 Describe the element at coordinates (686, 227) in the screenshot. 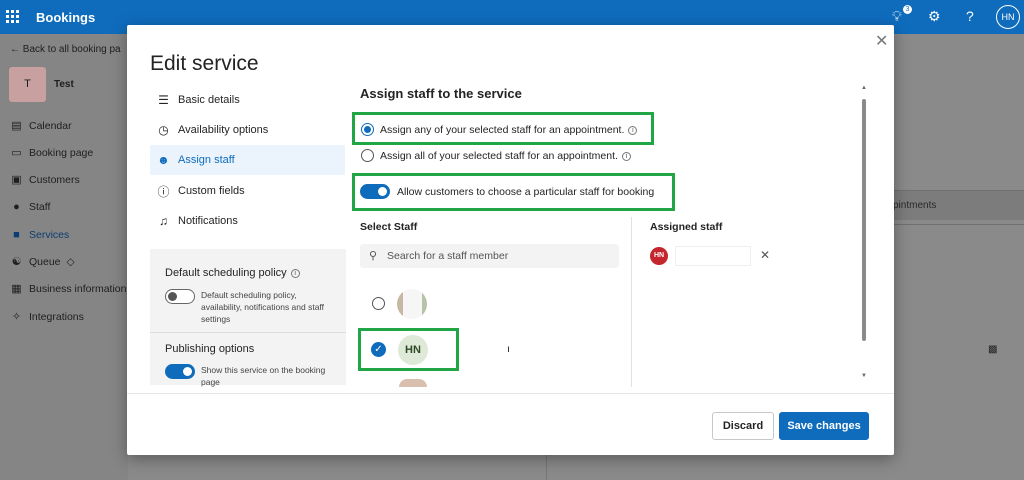

I see `assigned-staff-label: Assigned staff` at that location.